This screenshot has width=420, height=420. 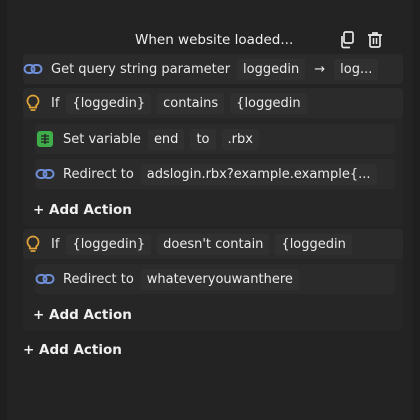 I want to click on to-keyword-chip: to, so click(x=203, y=139).